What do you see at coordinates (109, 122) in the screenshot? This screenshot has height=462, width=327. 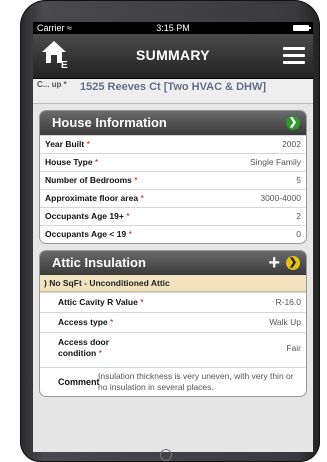 I see `section-title: House Information` at bounding box center [109, 122].